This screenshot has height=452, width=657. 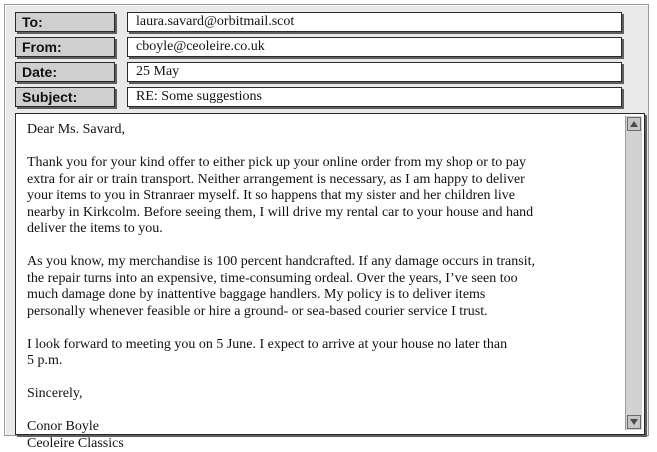 I want to click on from-label: From:, so click(x=65, y=47).